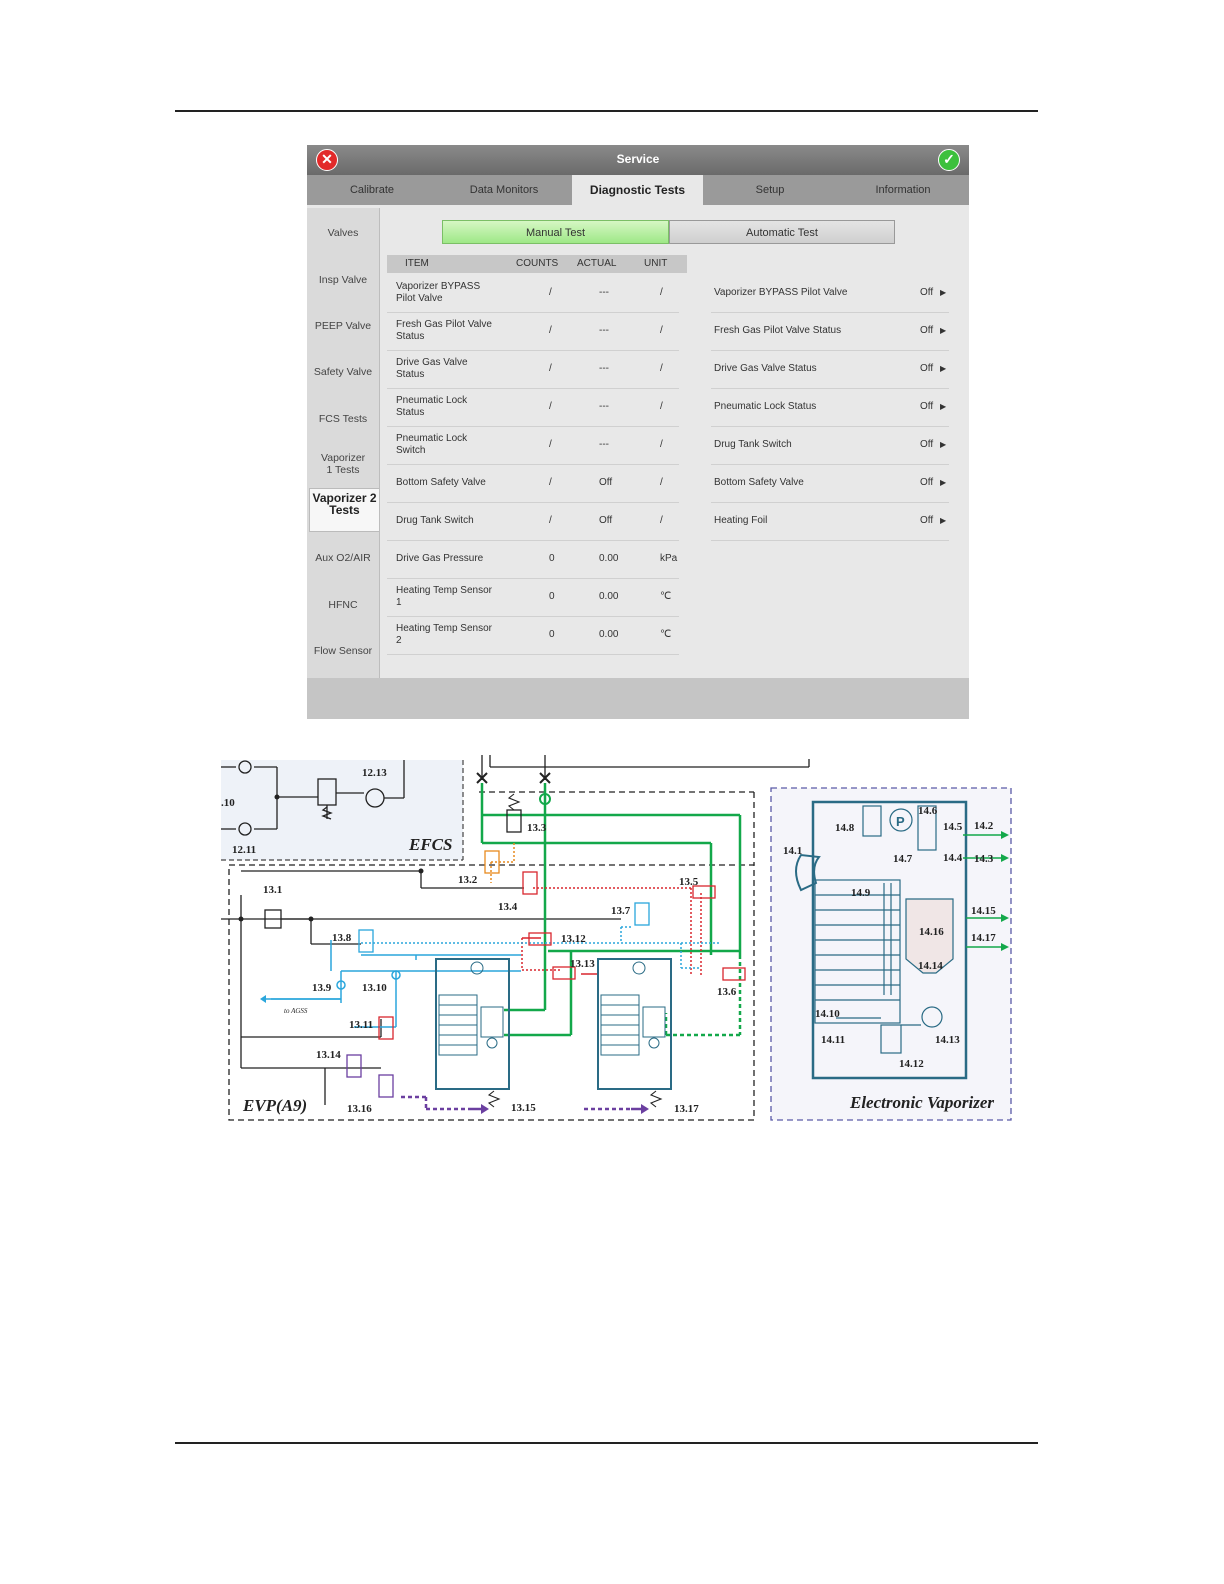 The image size is (1224, 1584). I want to click on label-13-9: 13.9, so click(322, 988).